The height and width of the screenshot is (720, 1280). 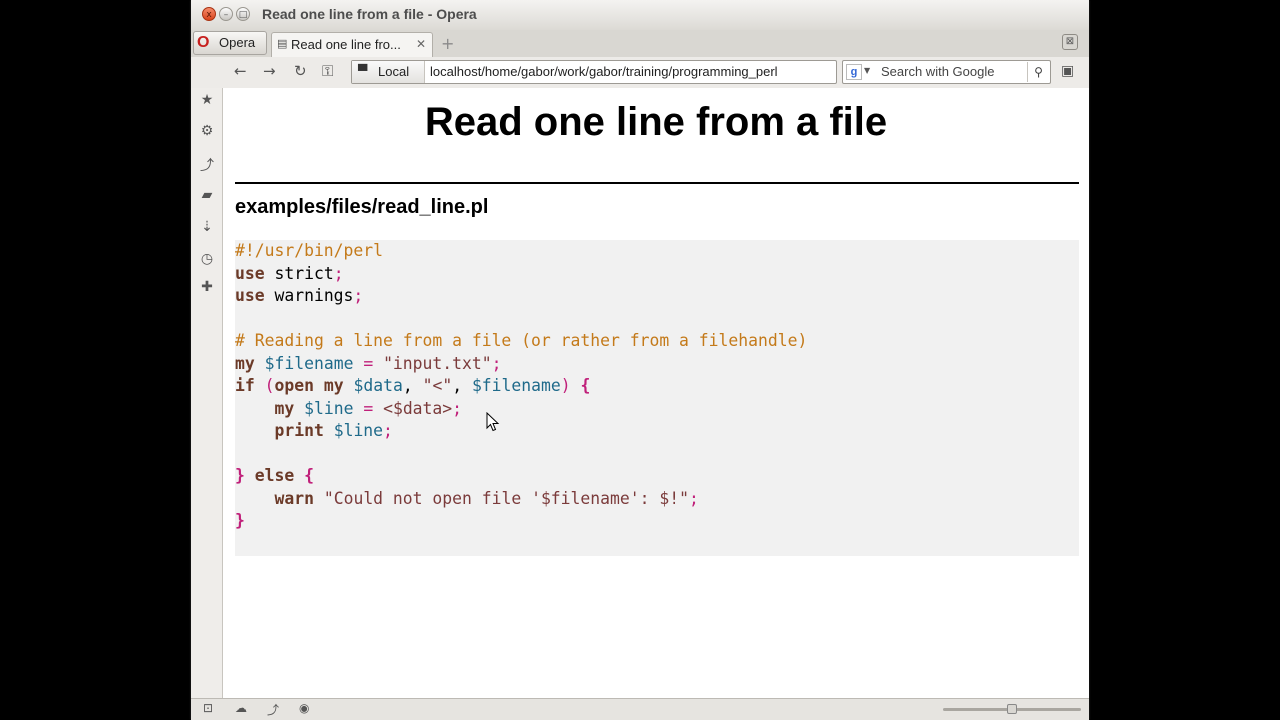 I want to click on trash-icon: ⊠, so click(x=1070, y=42).